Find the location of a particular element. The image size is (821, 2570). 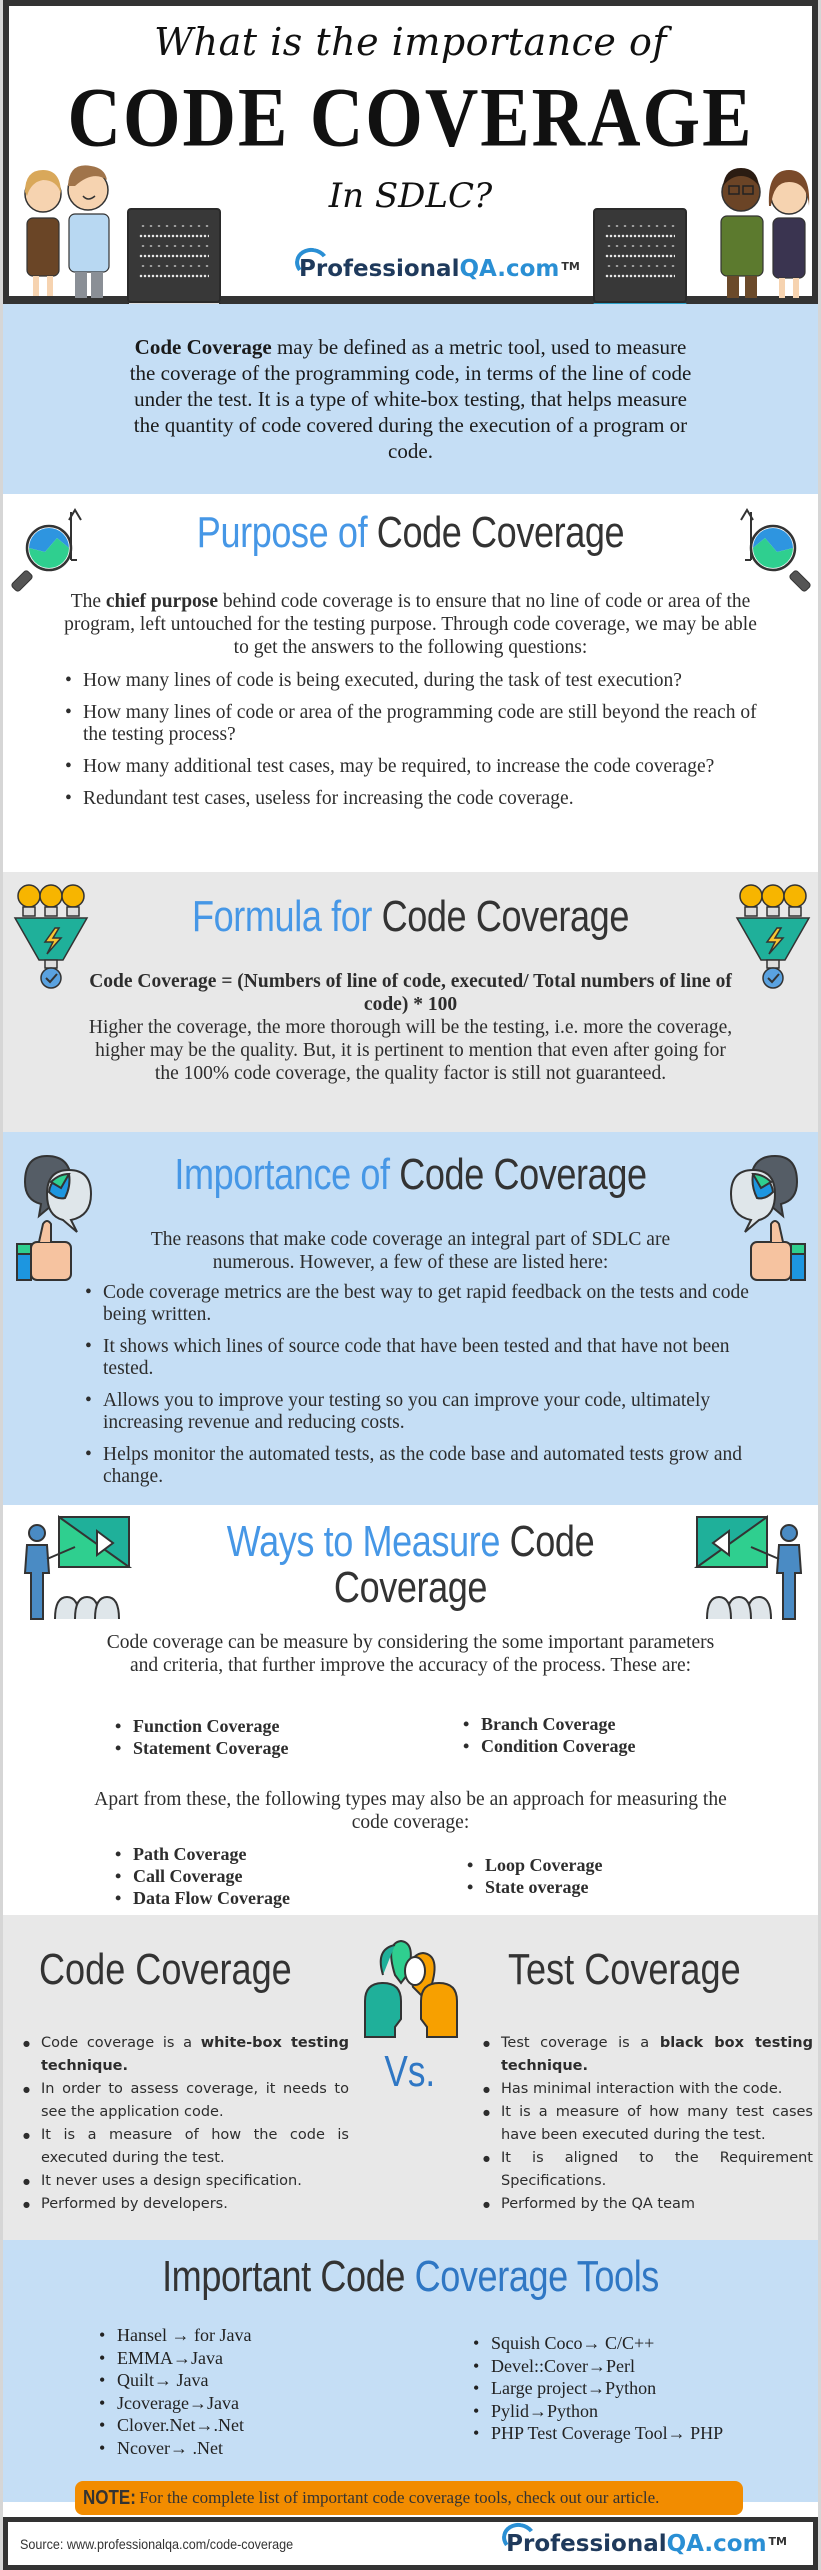

idea-funnel-icon is located at coordinates (773, 936).